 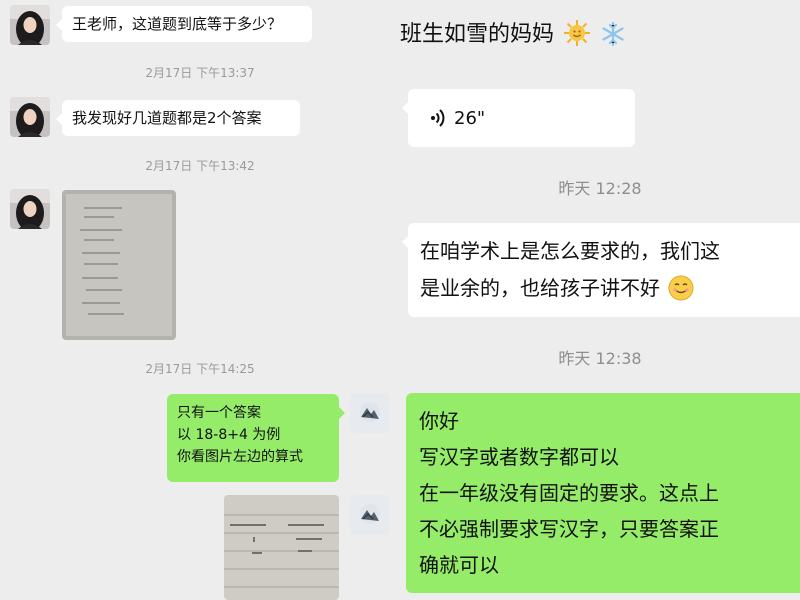 I want to click on worked-equation-photo-message, so click(x=281, y=547).